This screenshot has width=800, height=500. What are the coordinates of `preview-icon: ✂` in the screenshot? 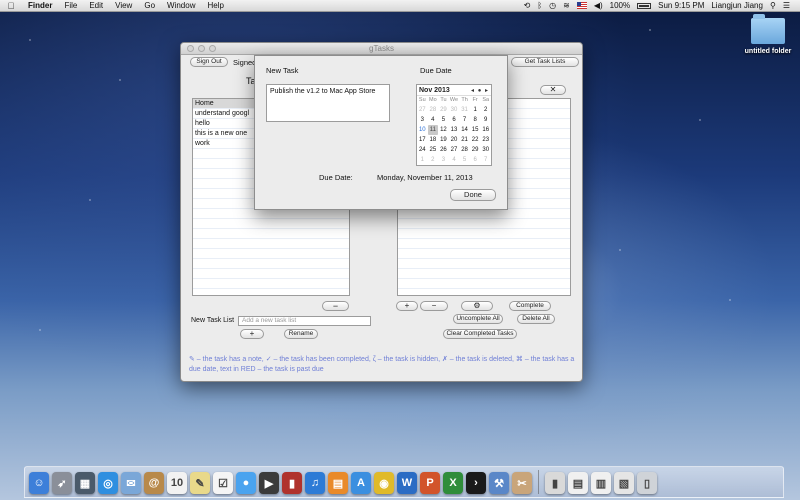 It's located at (522, 483).